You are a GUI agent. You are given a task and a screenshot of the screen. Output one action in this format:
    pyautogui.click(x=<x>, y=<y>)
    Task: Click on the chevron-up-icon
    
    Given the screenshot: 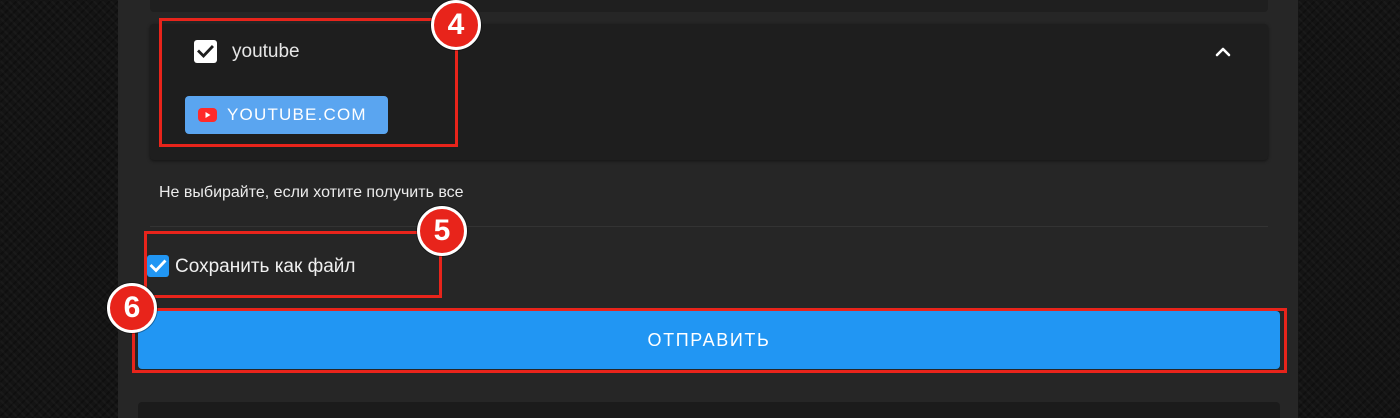 What is the action you would take?
    pyautogui.click(x=1223, y=52)
    